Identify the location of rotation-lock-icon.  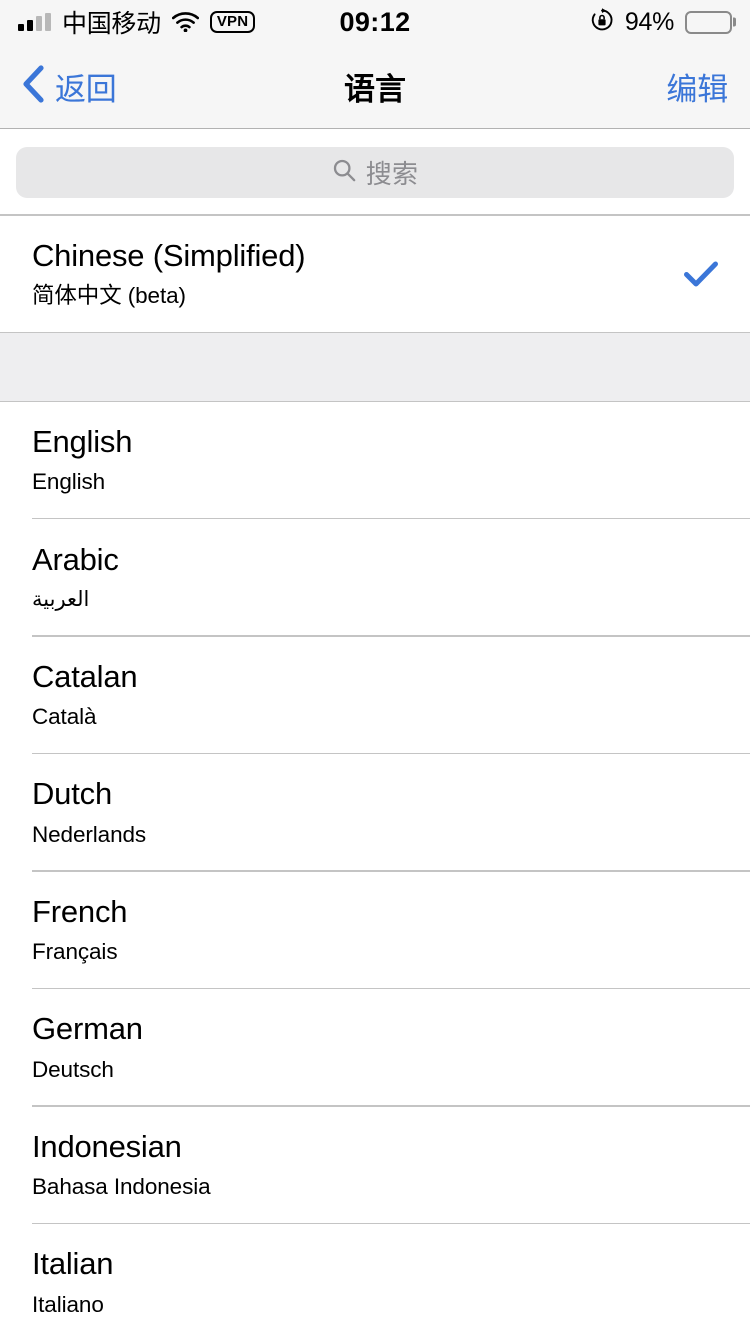
(602, 22).